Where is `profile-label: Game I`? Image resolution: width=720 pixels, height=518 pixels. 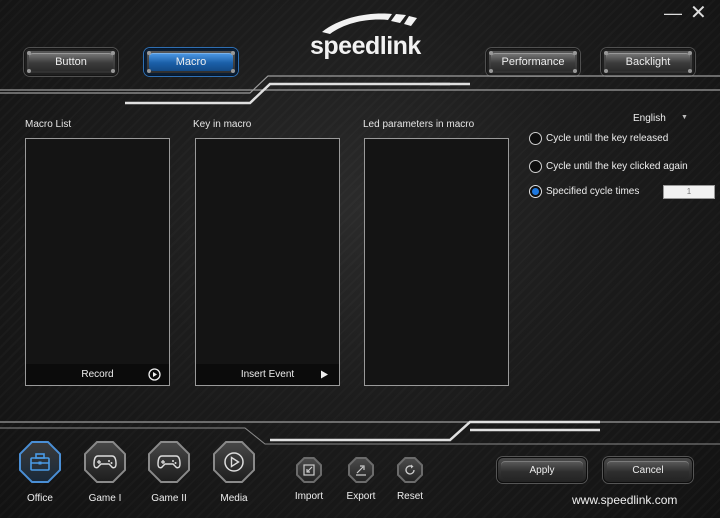 profile-label: Game I is located at coordinates (105, 498).